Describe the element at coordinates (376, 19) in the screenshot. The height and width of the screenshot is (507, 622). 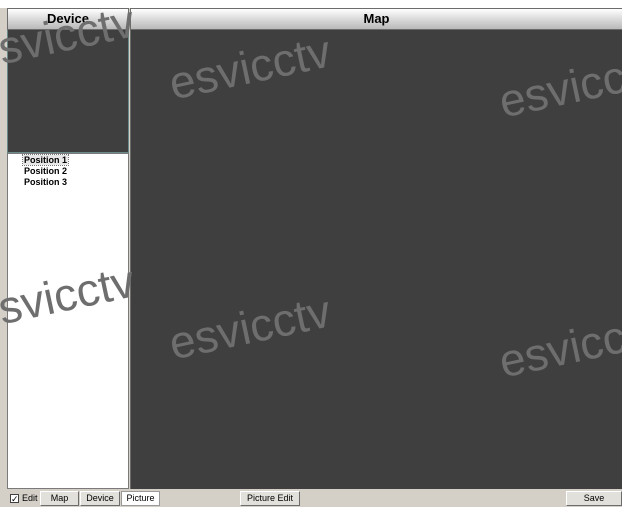
I see `map-panel-header: Map` at that location.